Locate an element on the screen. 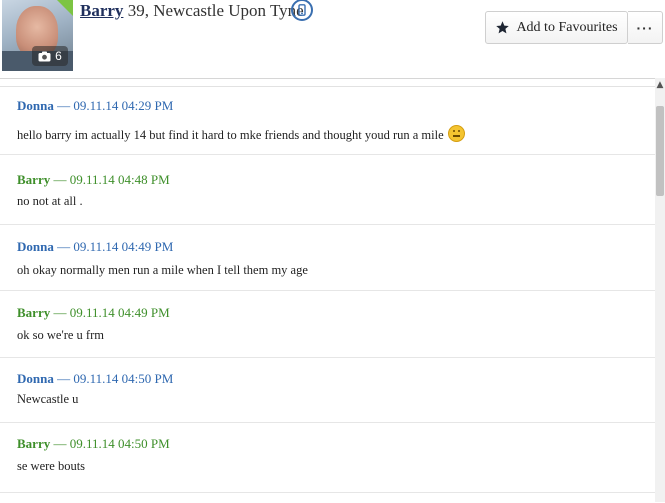 This screenshot has height=503, width=665. add-to-favourites-button: Add to Favourites is located at coordinates (556, 27).